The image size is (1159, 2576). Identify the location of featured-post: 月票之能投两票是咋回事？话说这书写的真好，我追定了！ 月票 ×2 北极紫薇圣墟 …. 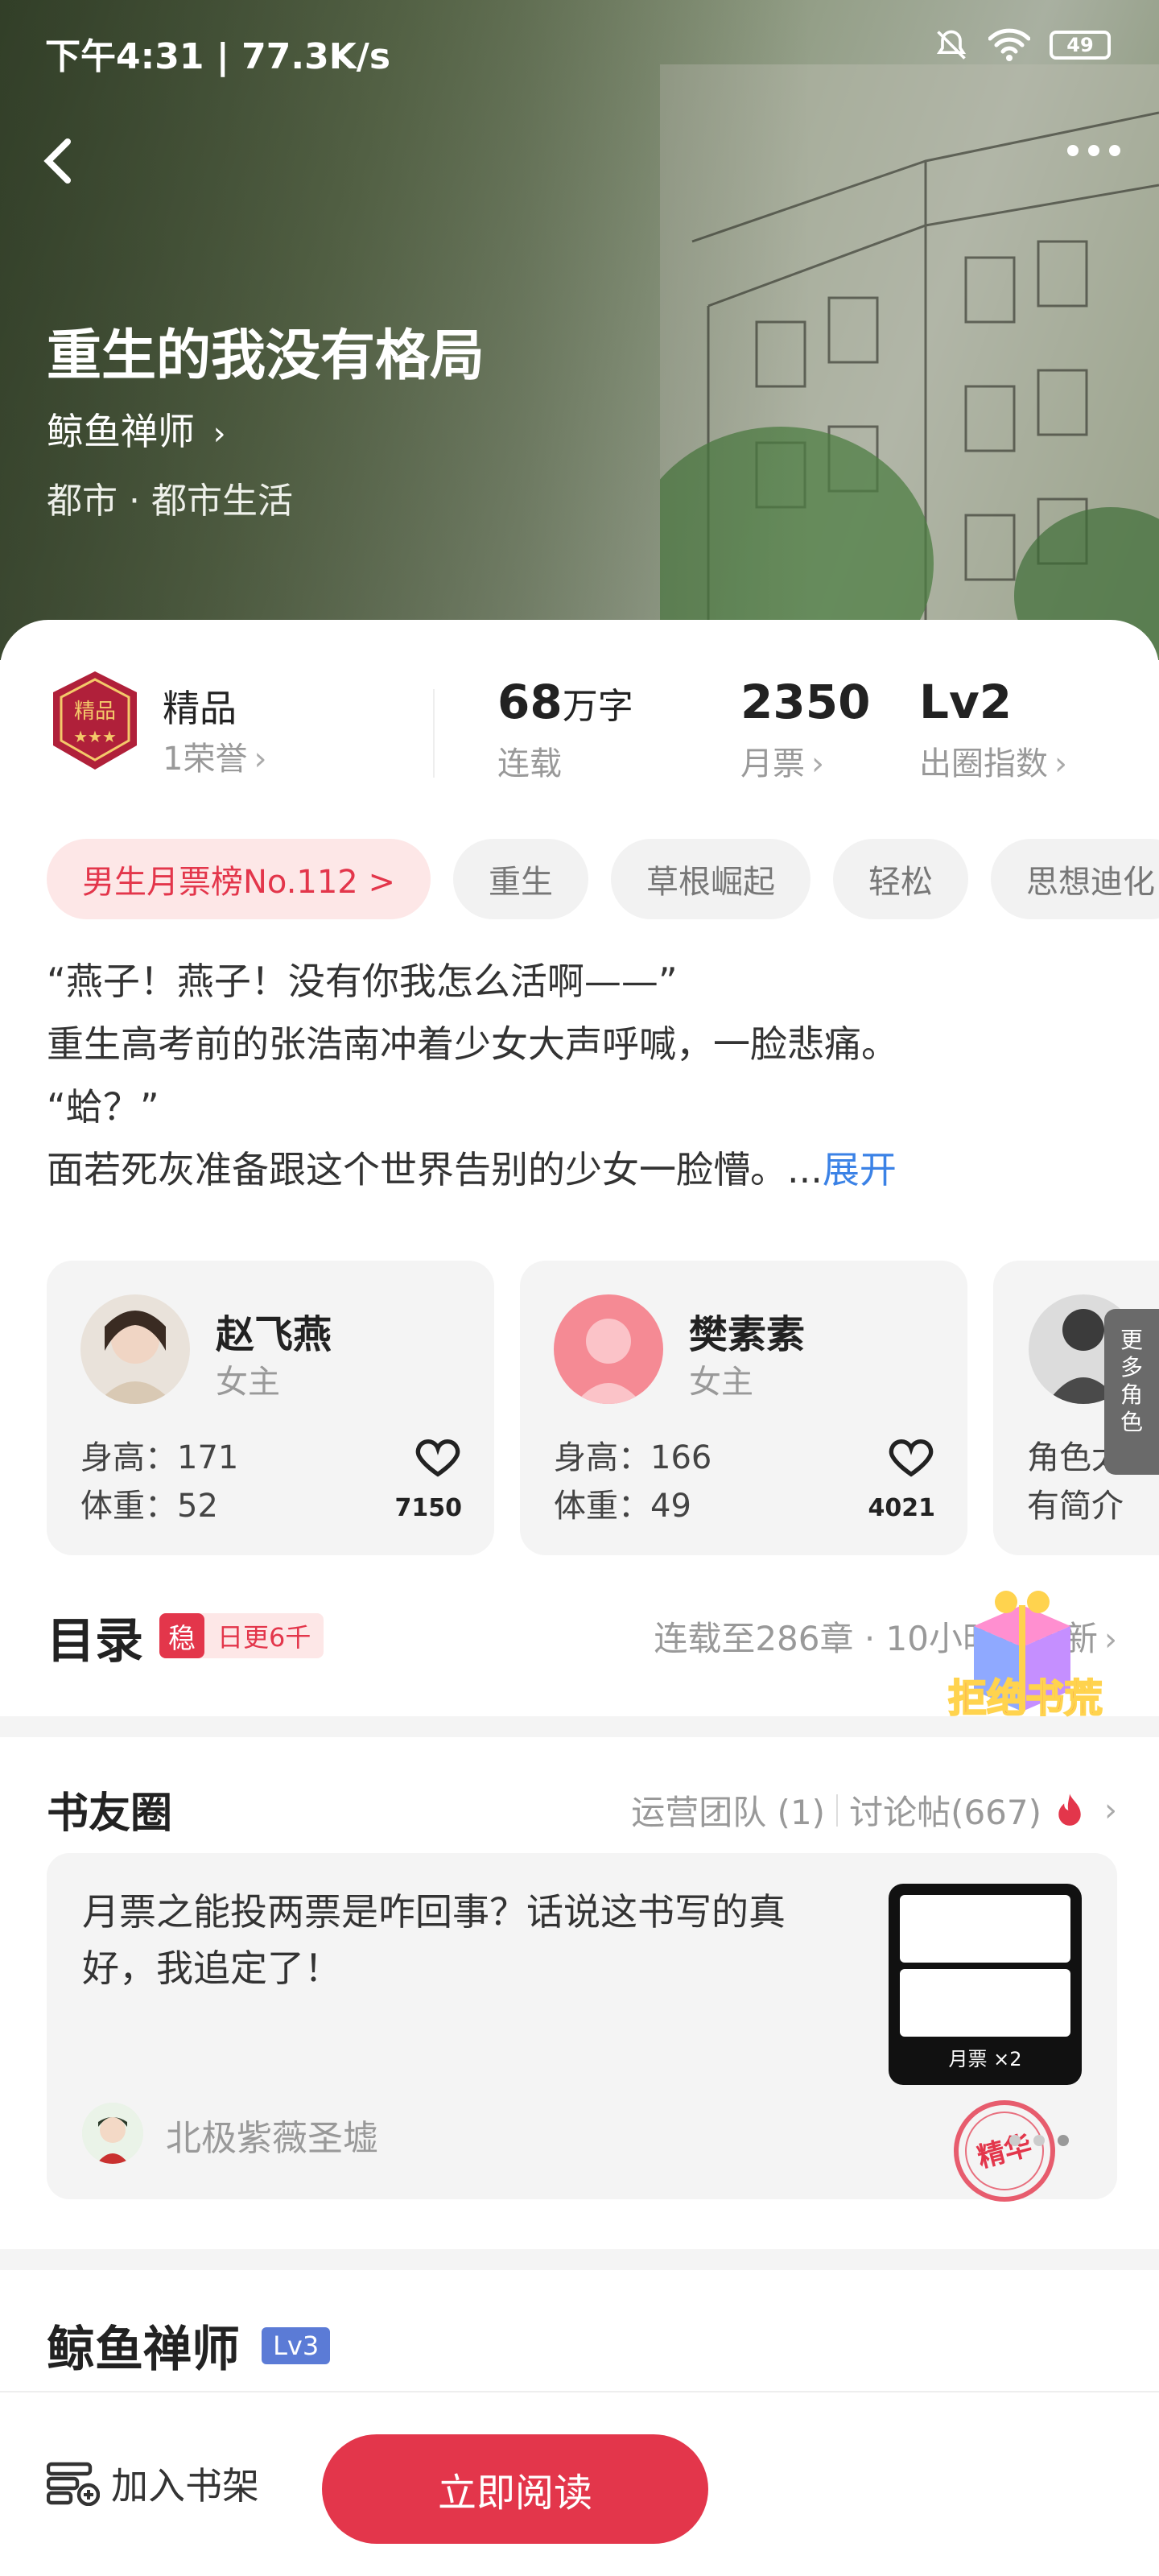
(582, 2027).